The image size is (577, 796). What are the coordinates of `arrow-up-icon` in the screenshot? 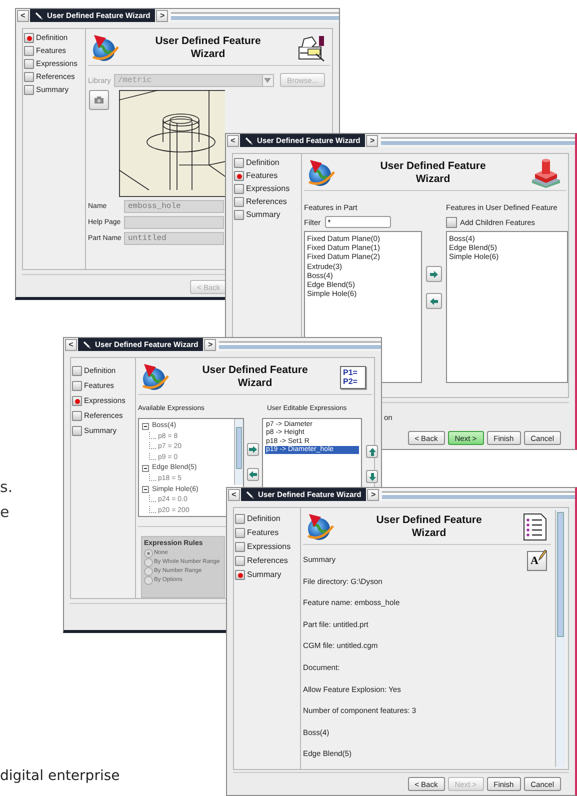 It's located at (372, 452).